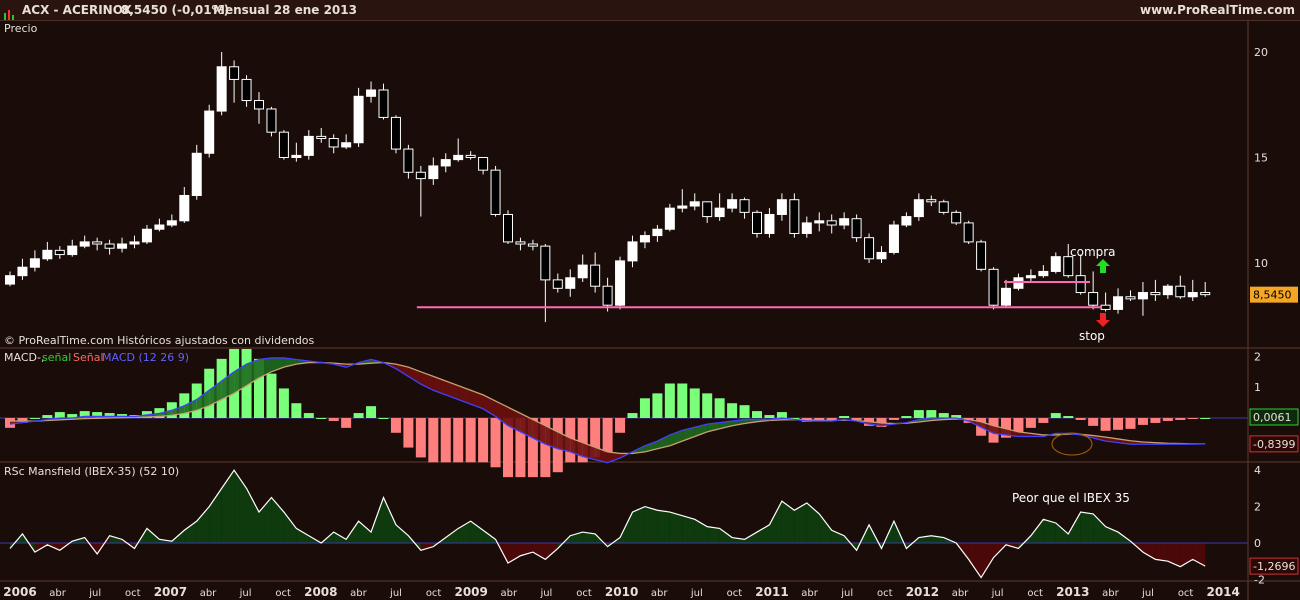 This screenshot has width=1300, height=600. Describe the element at coordinates (1261, 52) in the screenshot. I see `price-y-tick: 20` at that location.